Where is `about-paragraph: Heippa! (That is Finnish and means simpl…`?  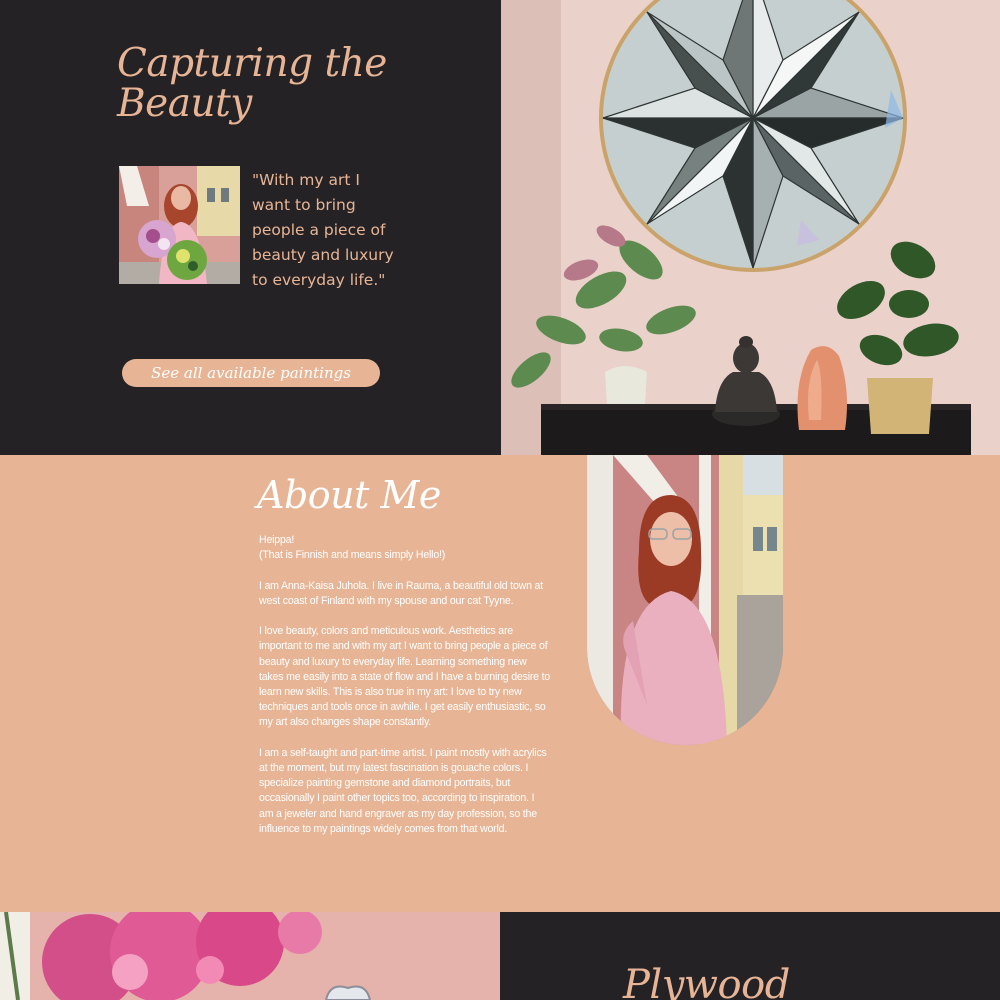
about-paragraph: Heippa! (That is Finnish and means simpl… is located at coordinates (352, 548).